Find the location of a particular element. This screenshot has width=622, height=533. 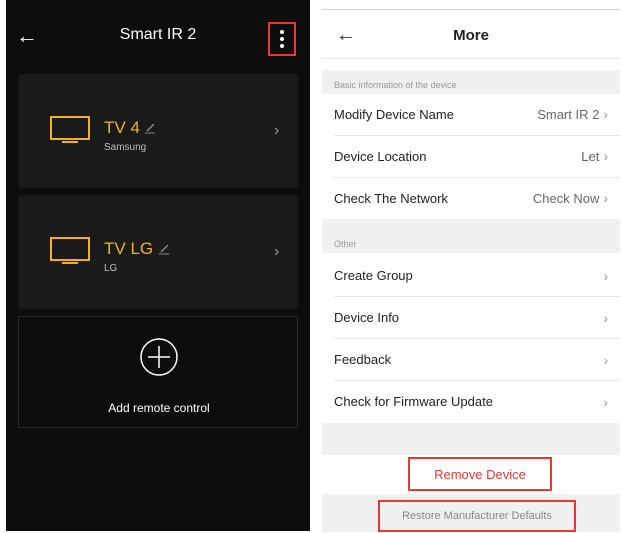

device-card-tv4: TV 4 Samsung › is located at coordinates (158, 131).